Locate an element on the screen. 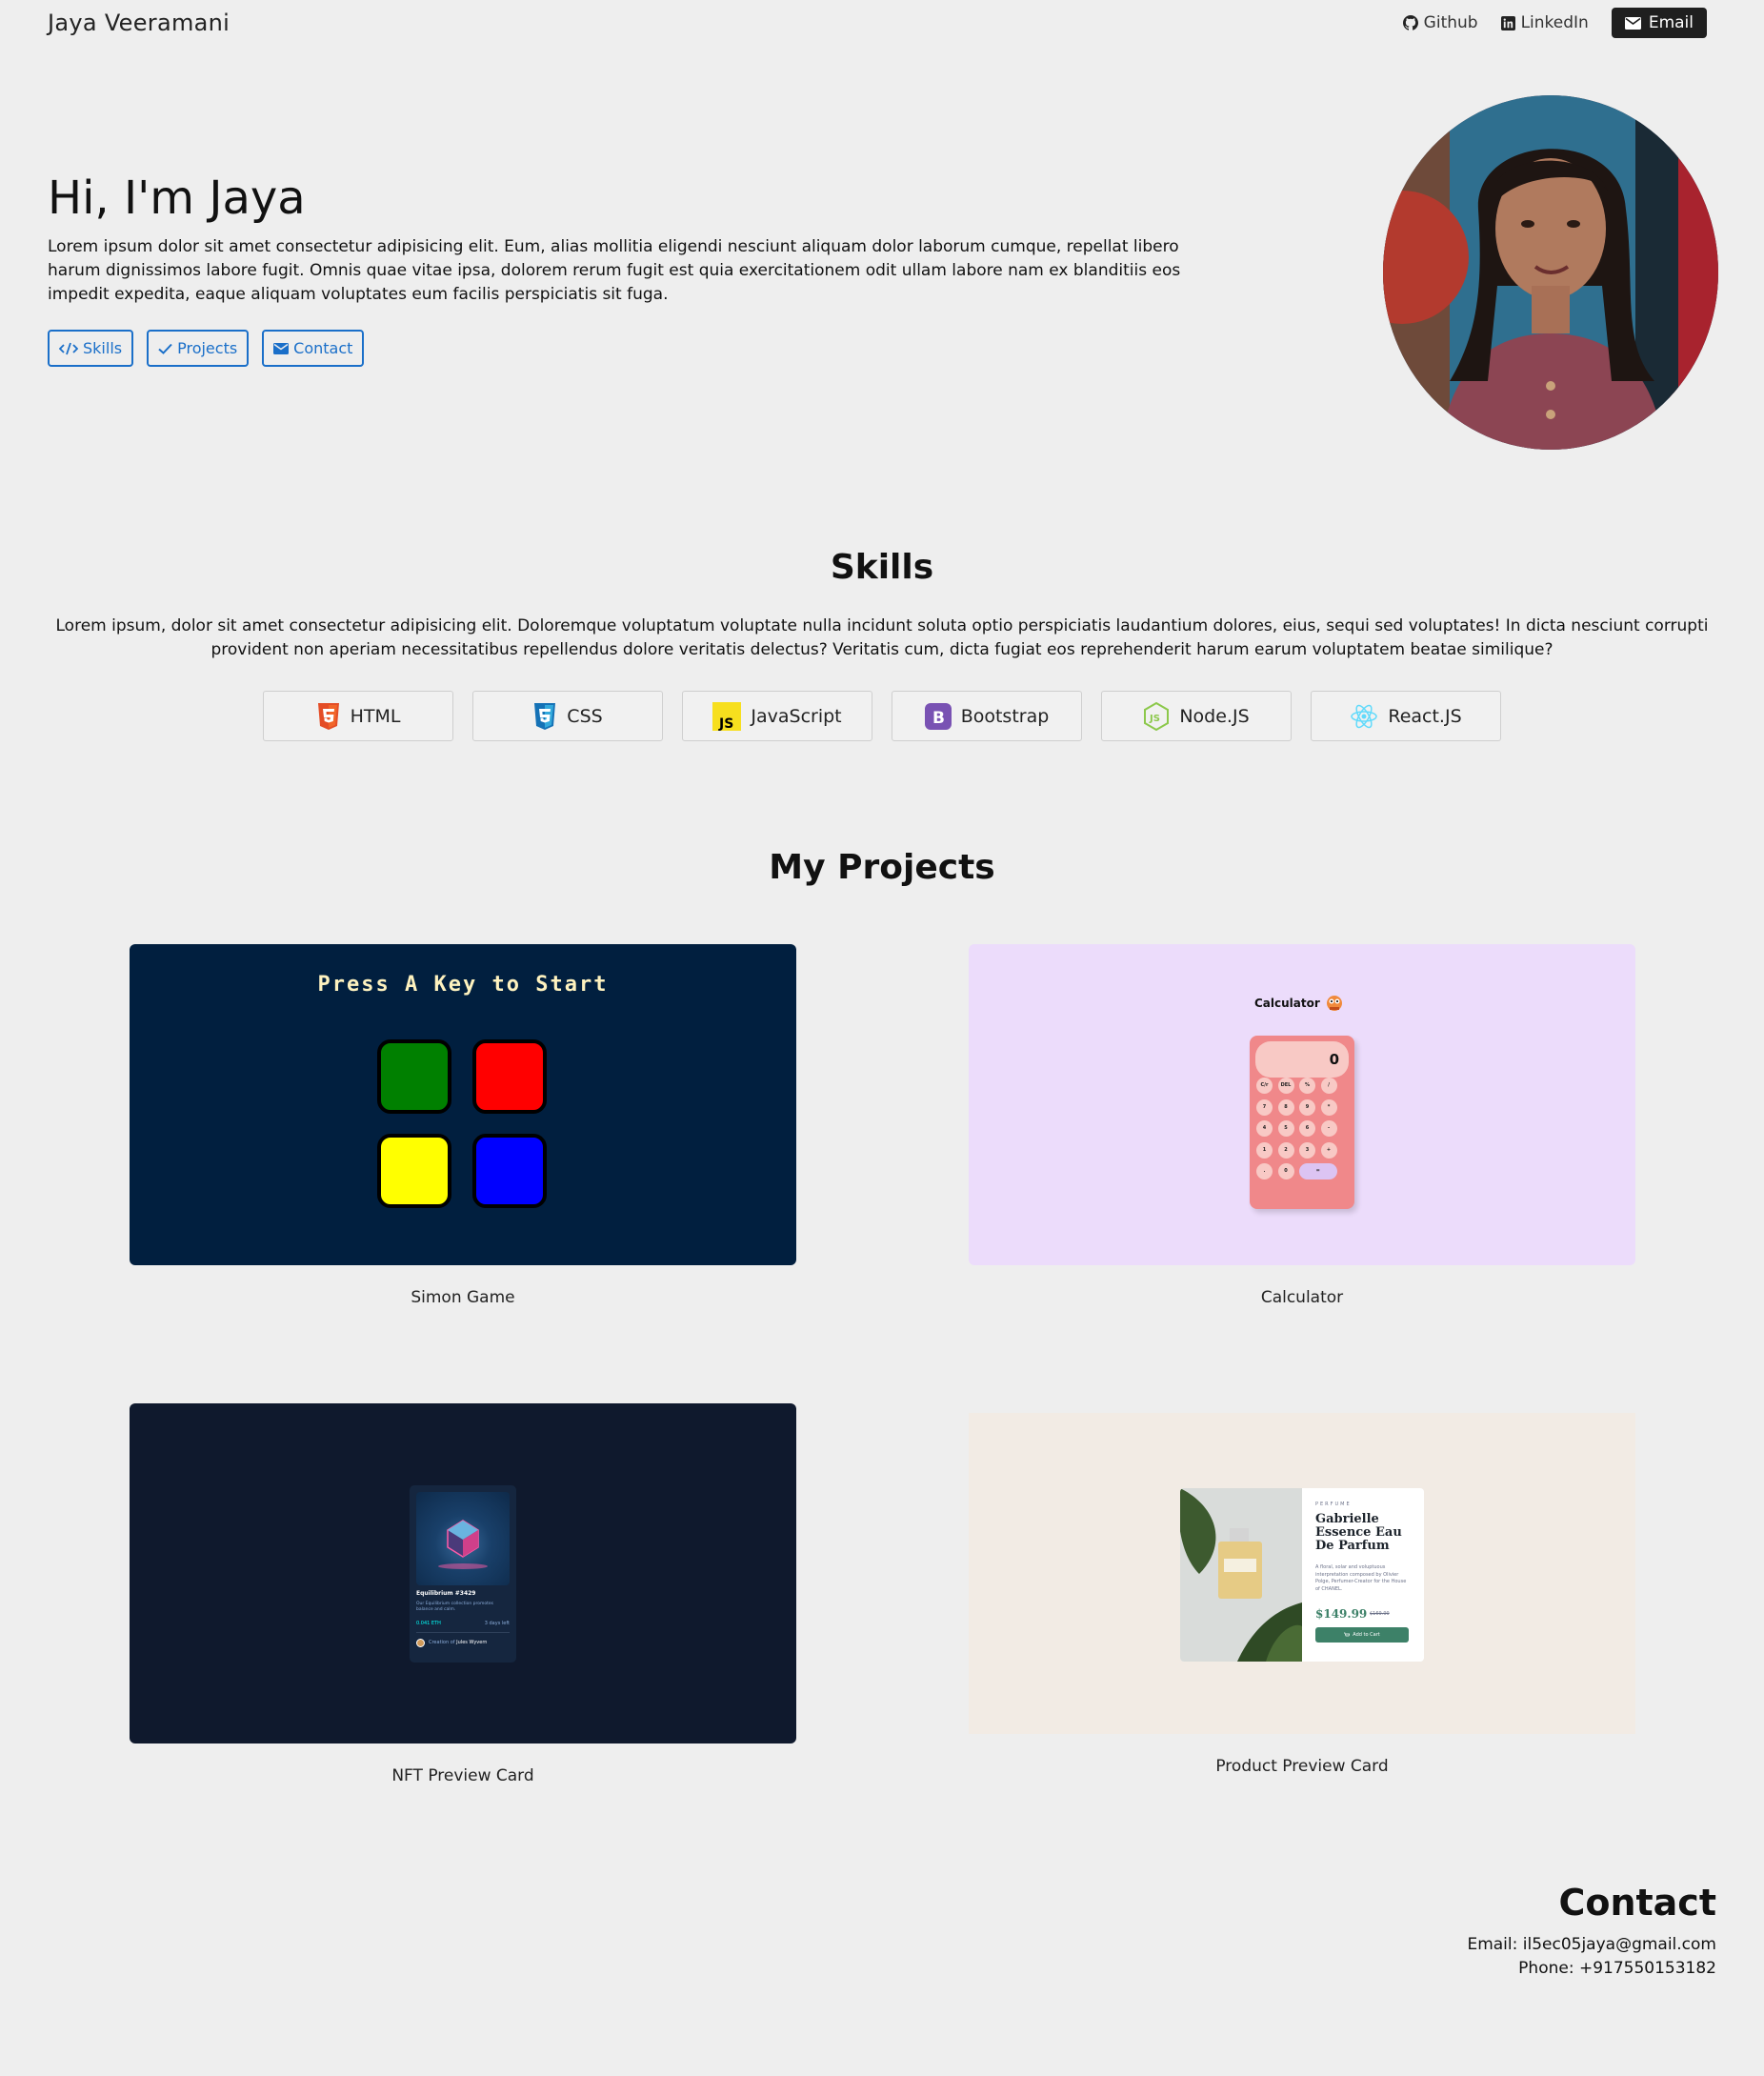  contact-button: Contact is located at coordinates (313, 348).